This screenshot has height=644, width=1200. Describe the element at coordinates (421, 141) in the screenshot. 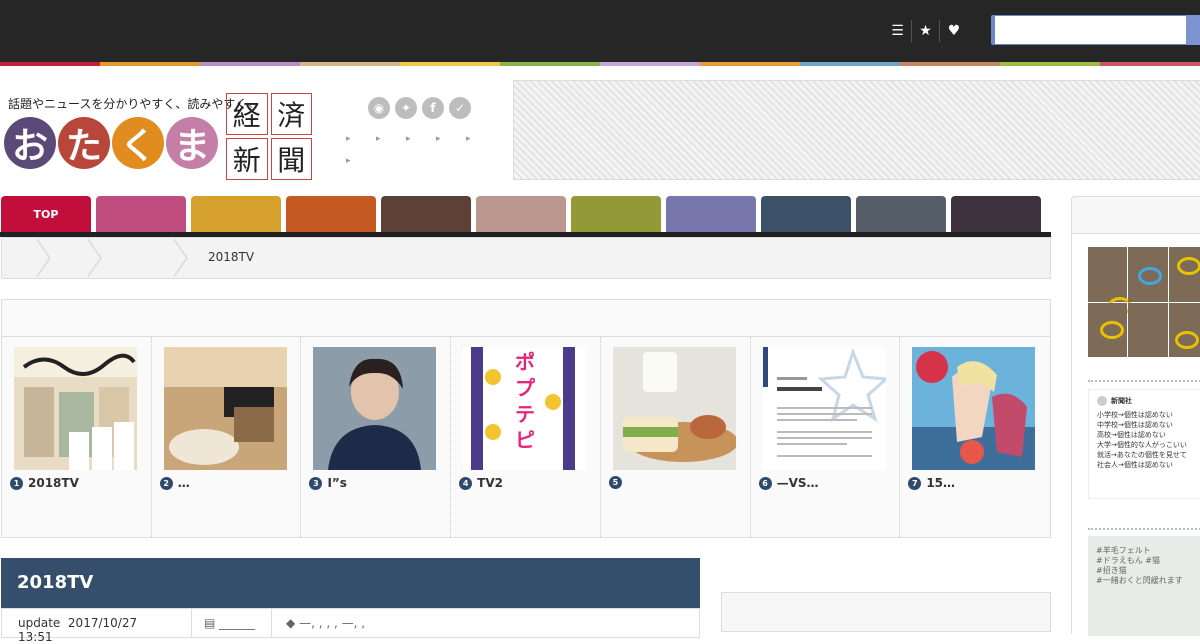

I see `header-link-3: ▸` at that location.